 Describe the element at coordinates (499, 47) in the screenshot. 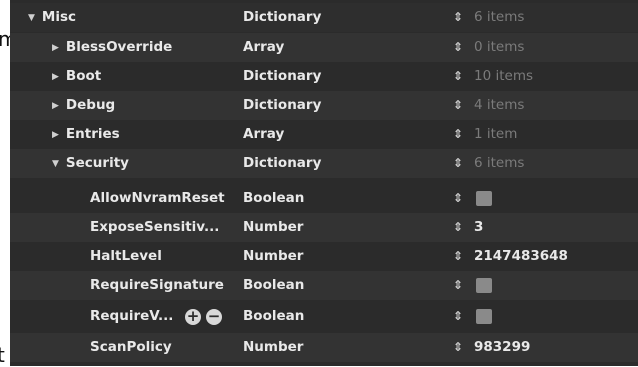

I see `row-value: 0 items` at that location.